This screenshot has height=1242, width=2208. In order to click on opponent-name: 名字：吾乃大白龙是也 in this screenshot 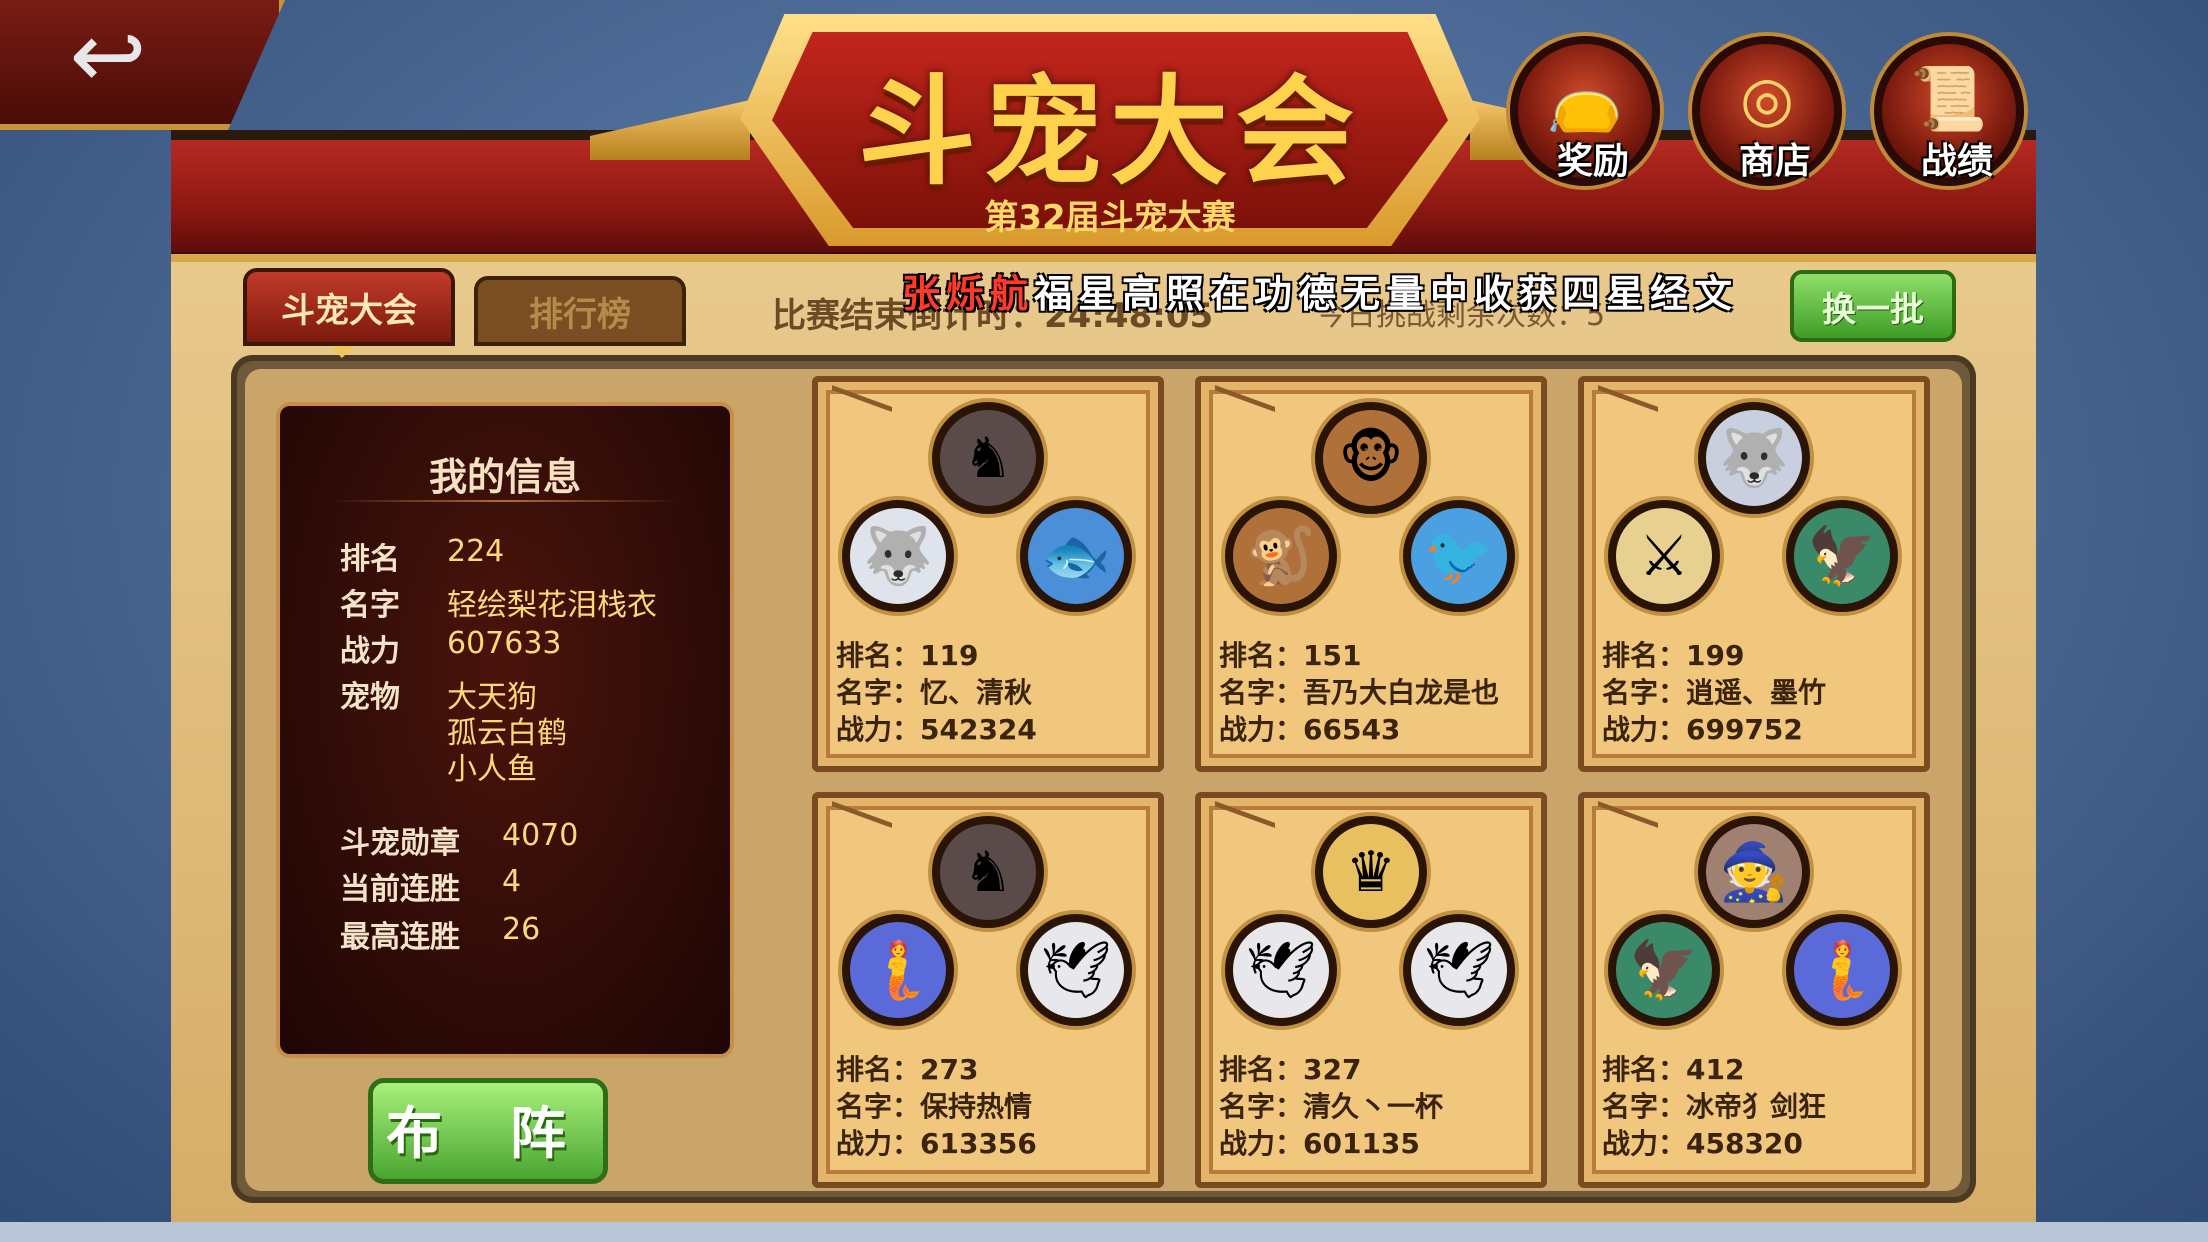, I will do `click(1359, 692)`.